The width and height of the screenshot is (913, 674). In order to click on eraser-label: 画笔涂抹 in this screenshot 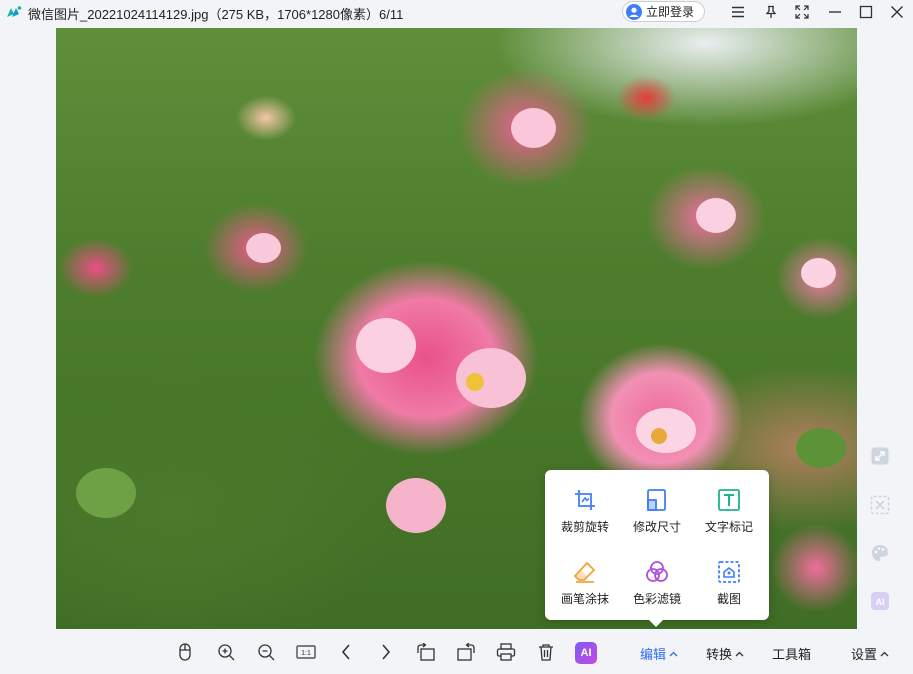, I will do `click(584, 599)`.